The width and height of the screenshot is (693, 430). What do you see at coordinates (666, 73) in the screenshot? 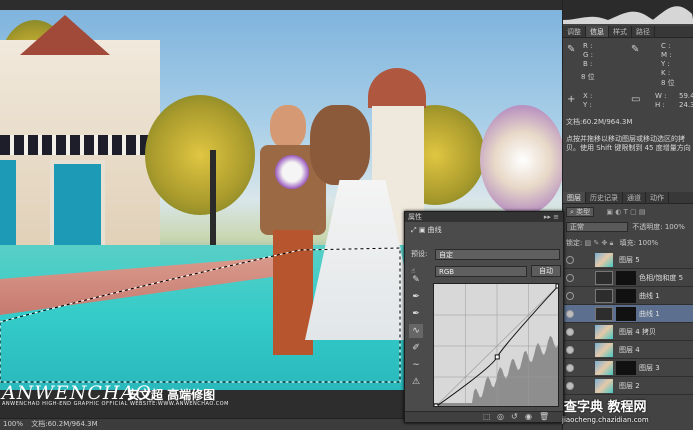
I see `info-k: K :` at bounding box center [666, 73].